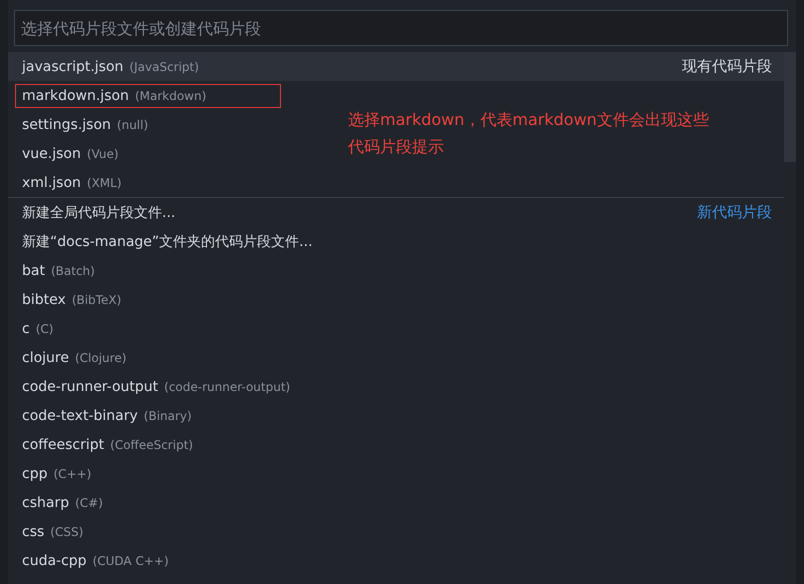 The height and width of the screenshot is (584, 804). What do you see at coordinates (396, 212) in the screenshot?
I see `snippet-list-item: 新建全局代码片段文件... 新代码片段` at bounding box center [396, 212].